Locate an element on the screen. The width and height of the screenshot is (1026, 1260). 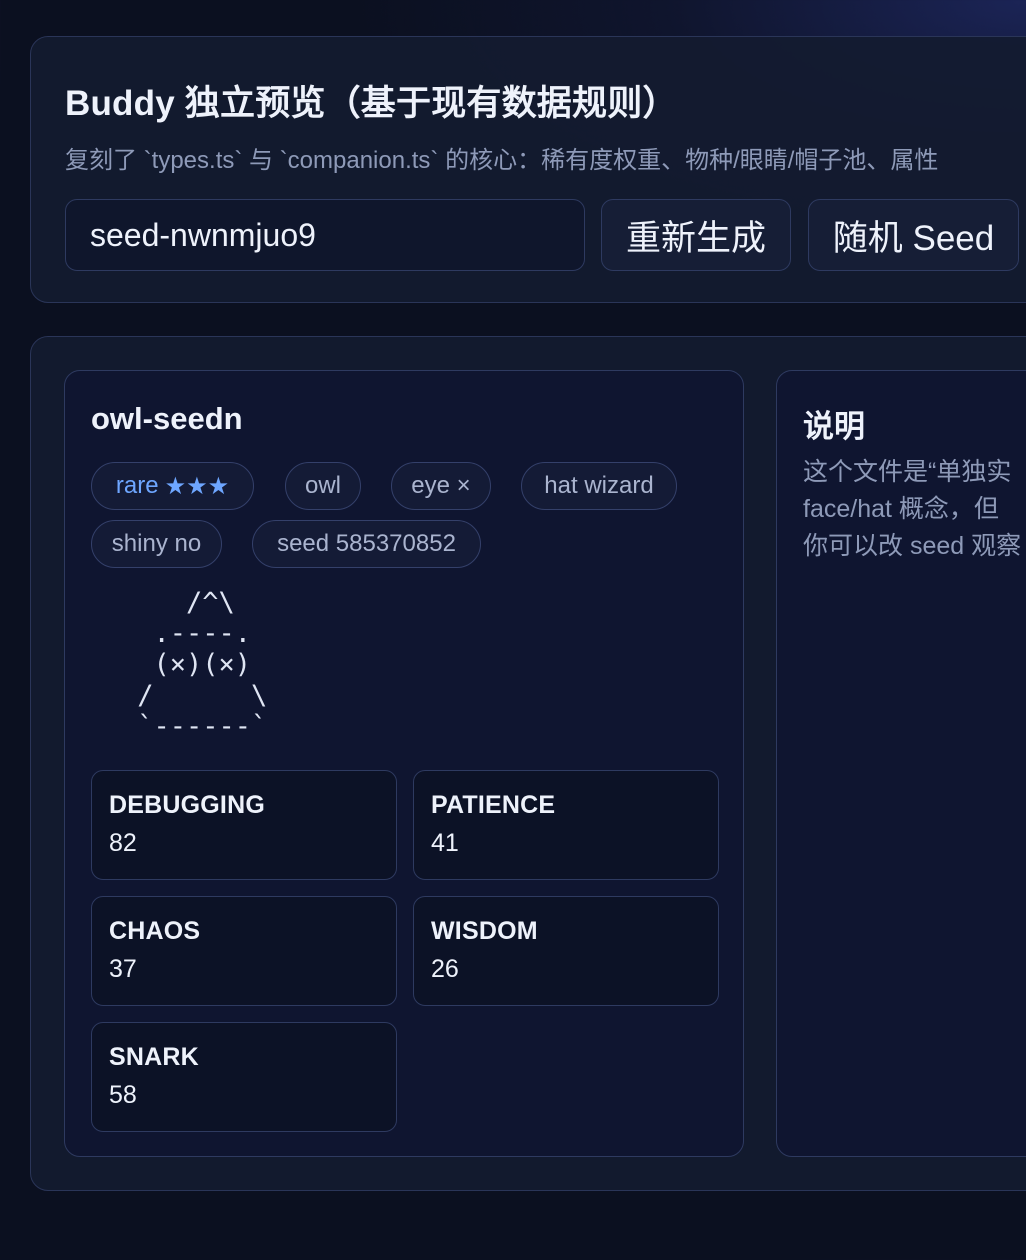
stat-value: 37 is located at coordinates (123, 969).